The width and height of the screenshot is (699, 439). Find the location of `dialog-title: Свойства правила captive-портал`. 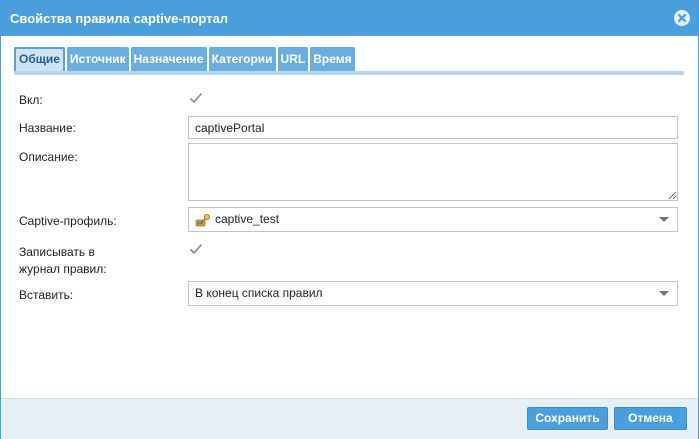

dialog-title: Свойства правила captive-портал is located at coordinates (119, 18).